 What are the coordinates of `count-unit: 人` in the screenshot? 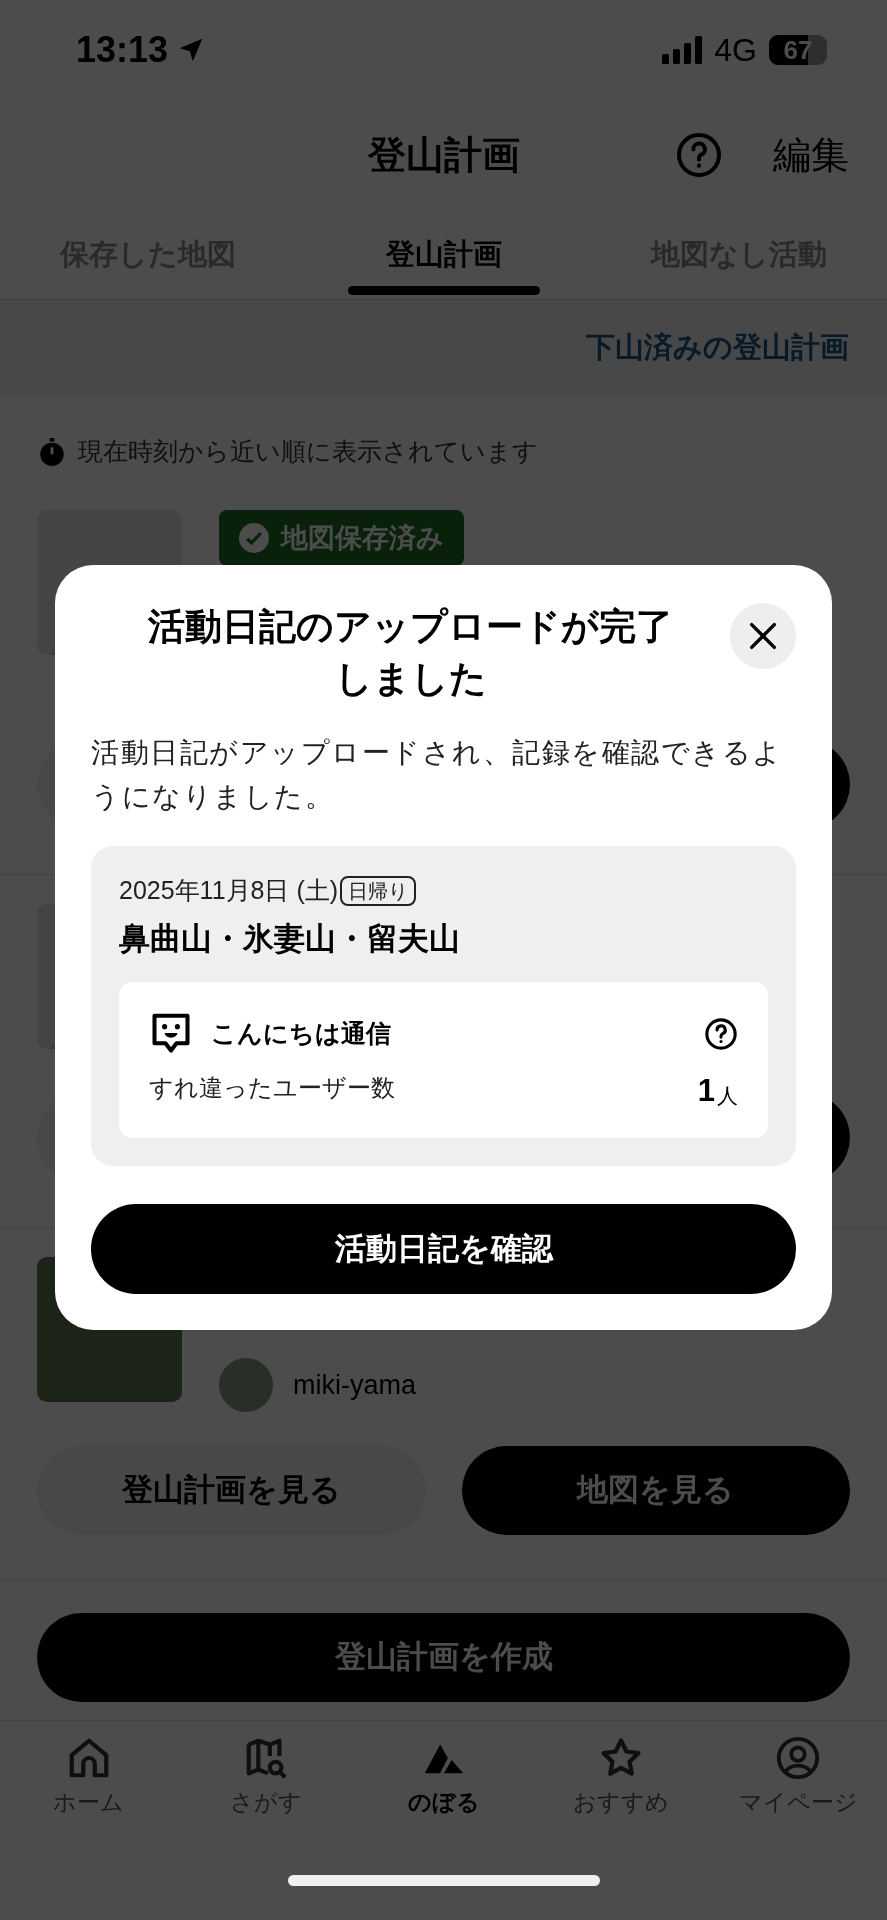 It's located at (727, 1096).